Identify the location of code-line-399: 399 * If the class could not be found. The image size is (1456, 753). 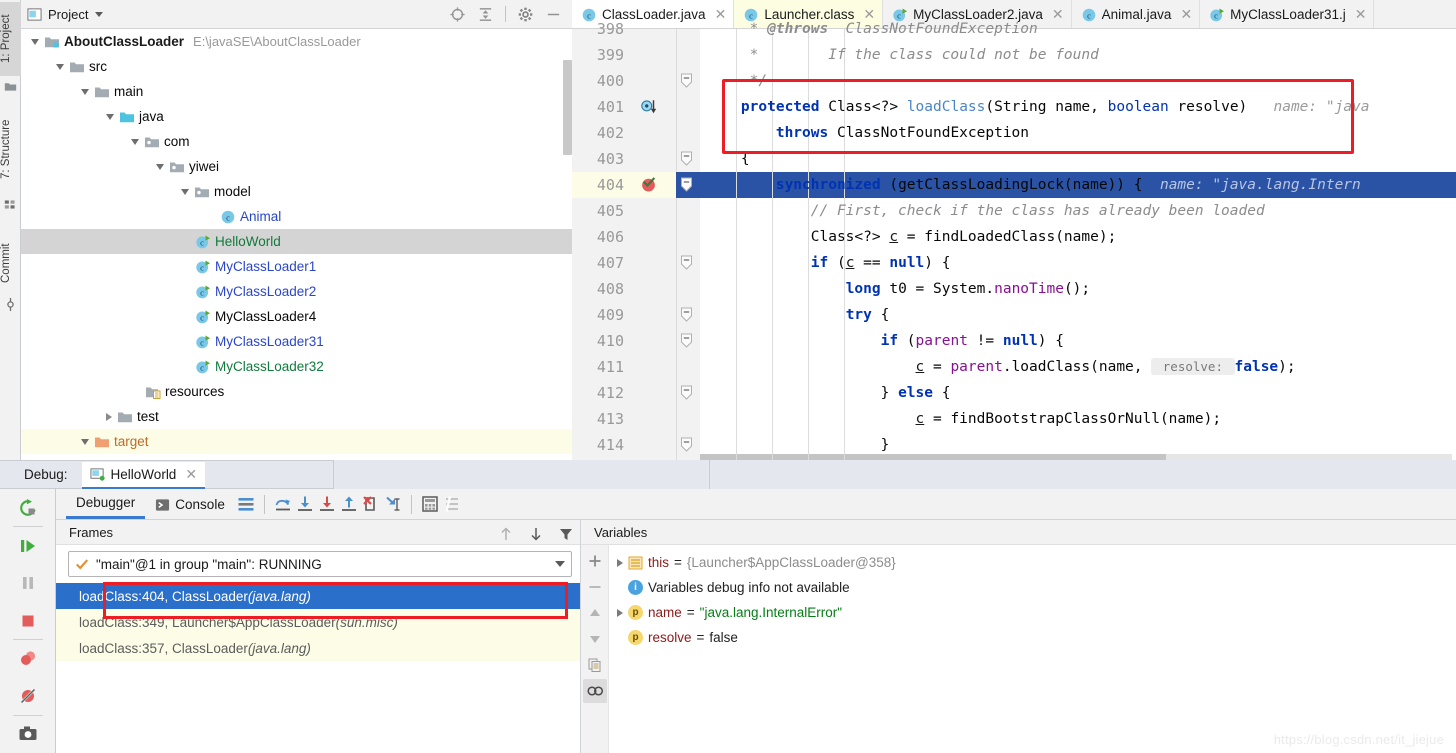
(1014, 55).